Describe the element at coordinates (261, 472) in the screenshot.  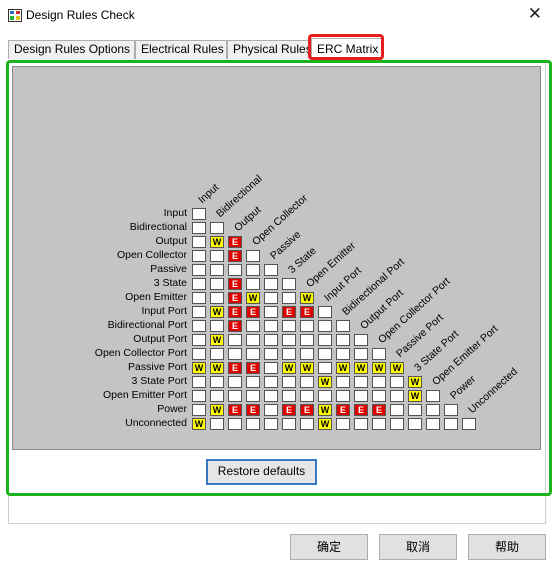
I see `restore-defaults-button: Restore defaults` at that location.